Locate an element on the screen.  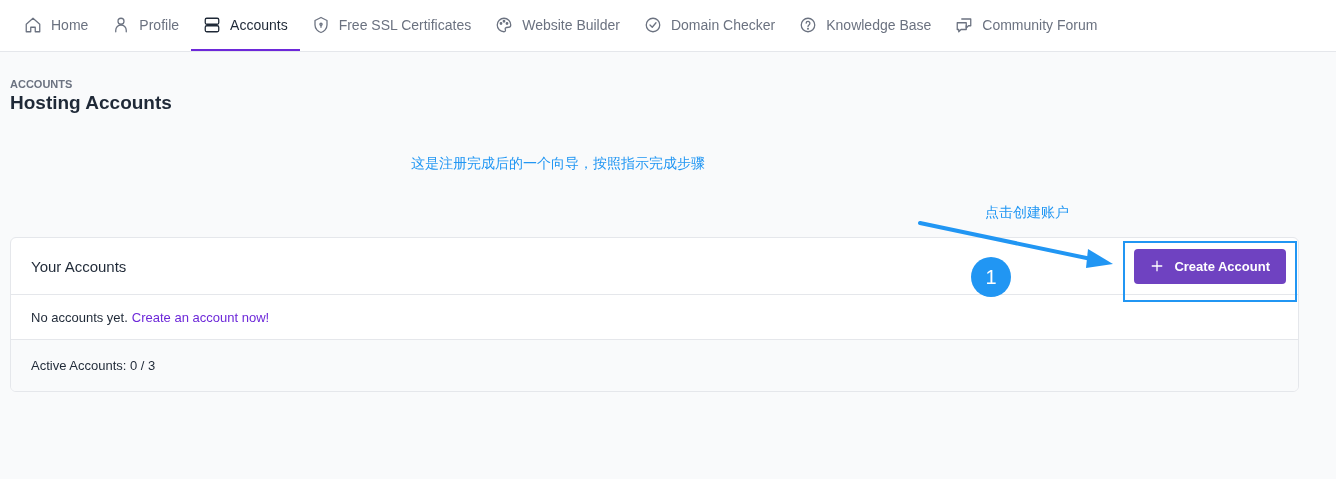
annotation-note: 这是注册完成后的一个向导，按照指示完成步骤 is located at coordinates (558, 164).